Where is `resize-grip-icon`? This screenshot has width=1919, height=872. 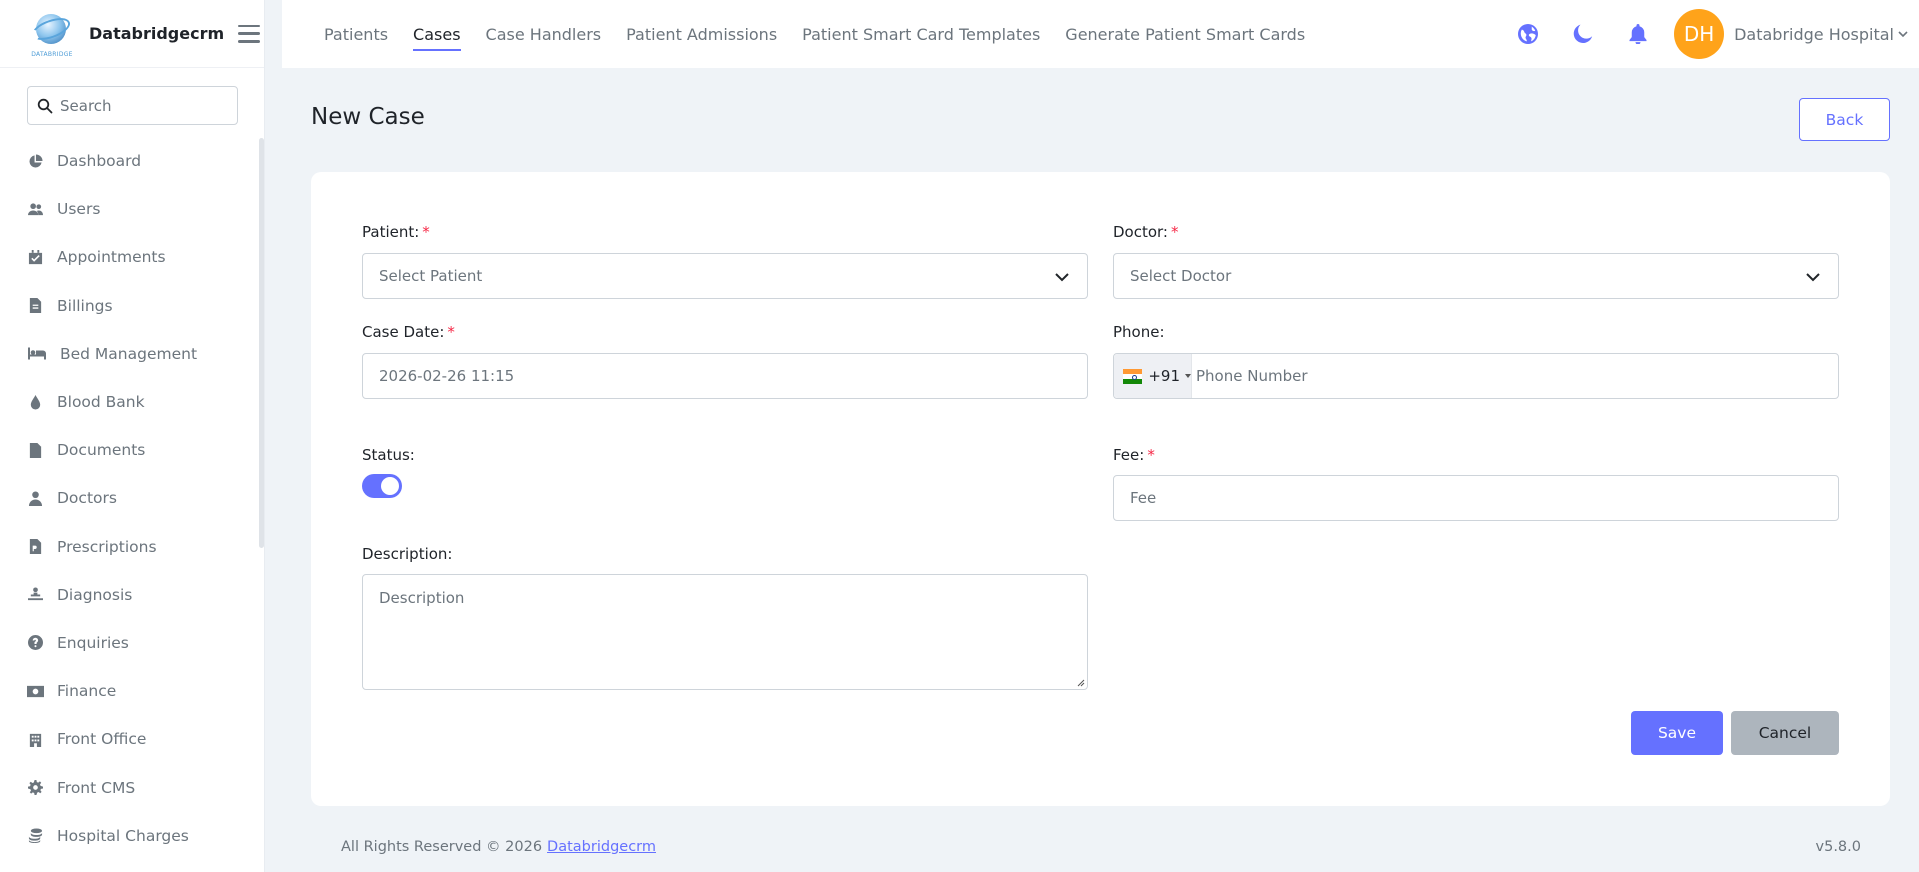 resize-grip-icon is located at coordinates (1080, 682).